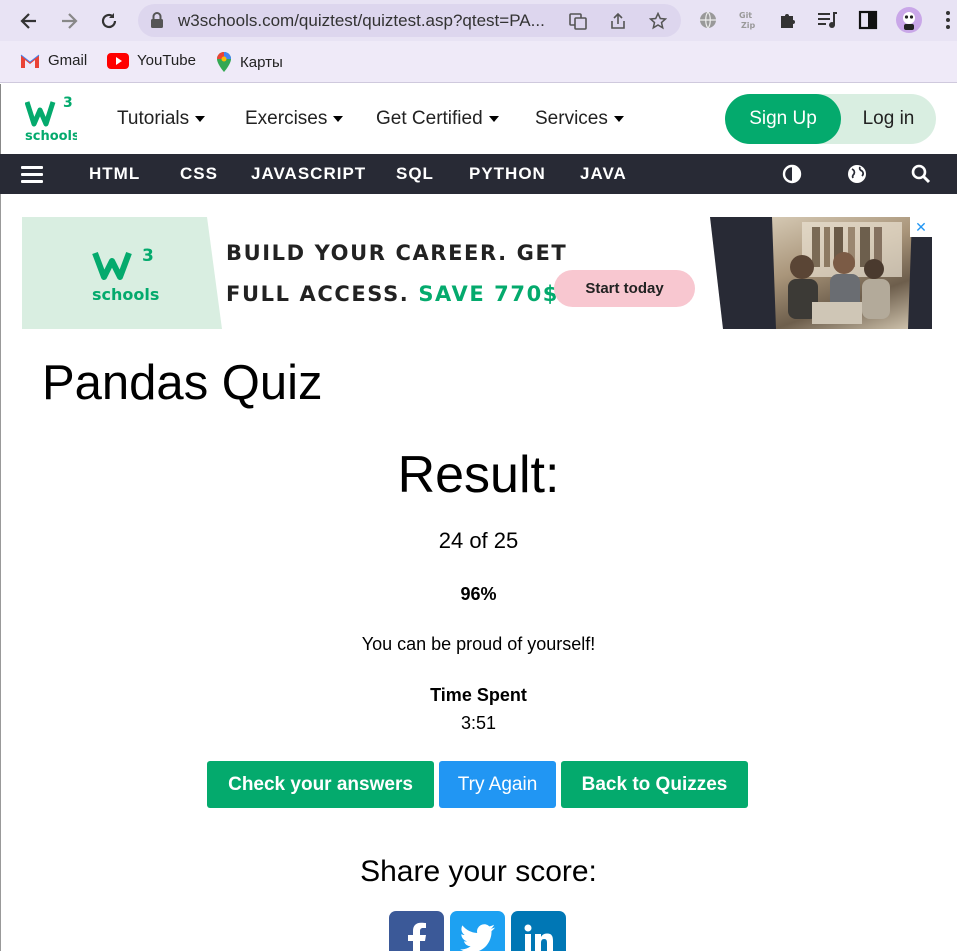 The image size is (957, 951). Describe the element at coordinates (921, 174) in the screenshot. I see `search-icon` at that location.